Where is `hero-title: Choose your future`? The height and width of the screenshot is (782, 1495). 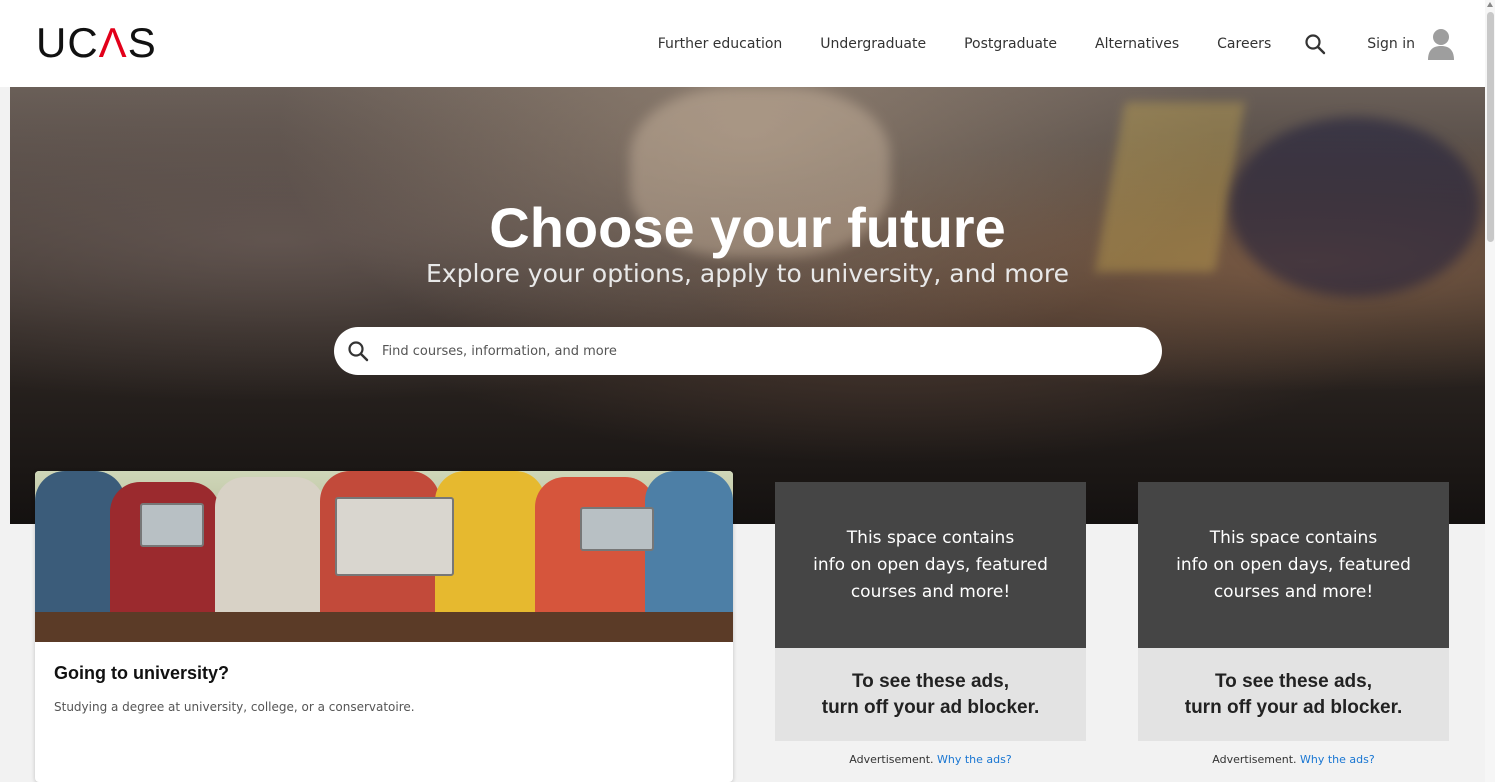
hero-title: Choose your future is located at coordinates (747, 227).